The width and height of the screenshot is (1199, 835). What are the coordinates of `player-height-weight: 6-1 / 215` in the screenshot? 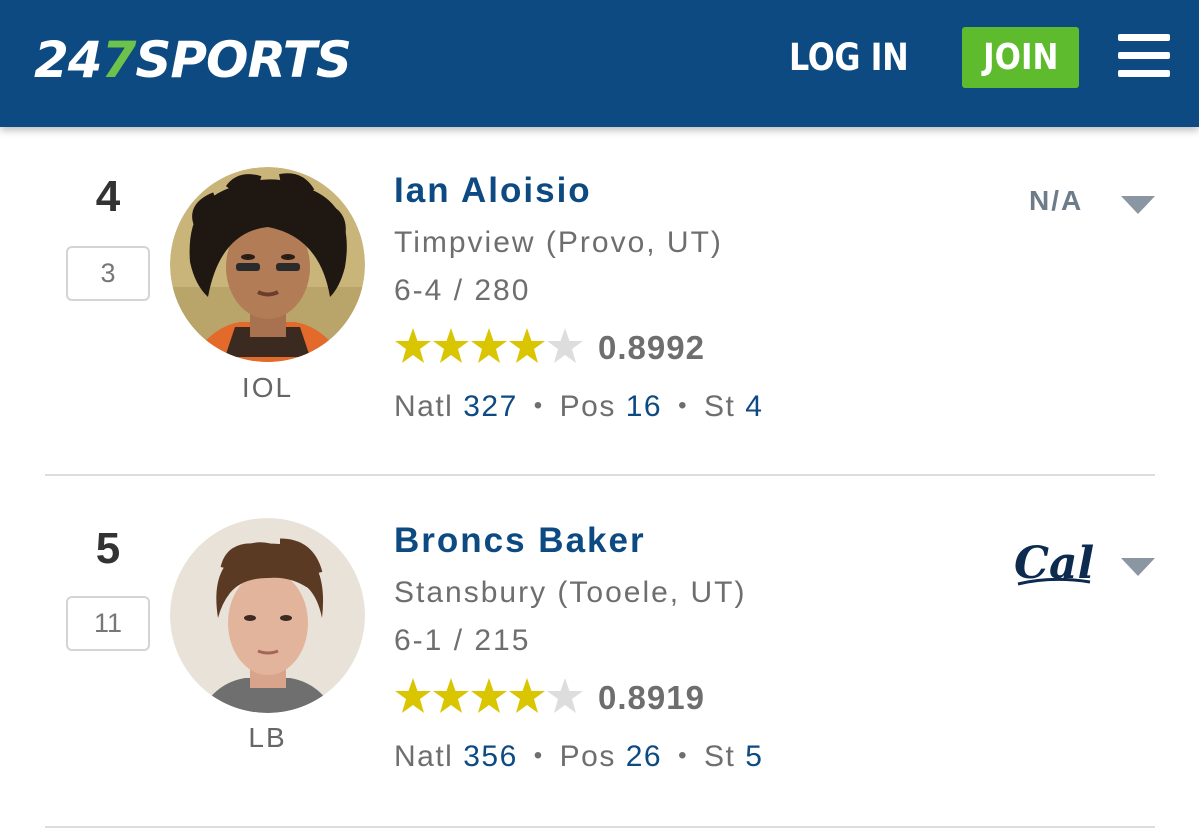 It's located at (462, 640).